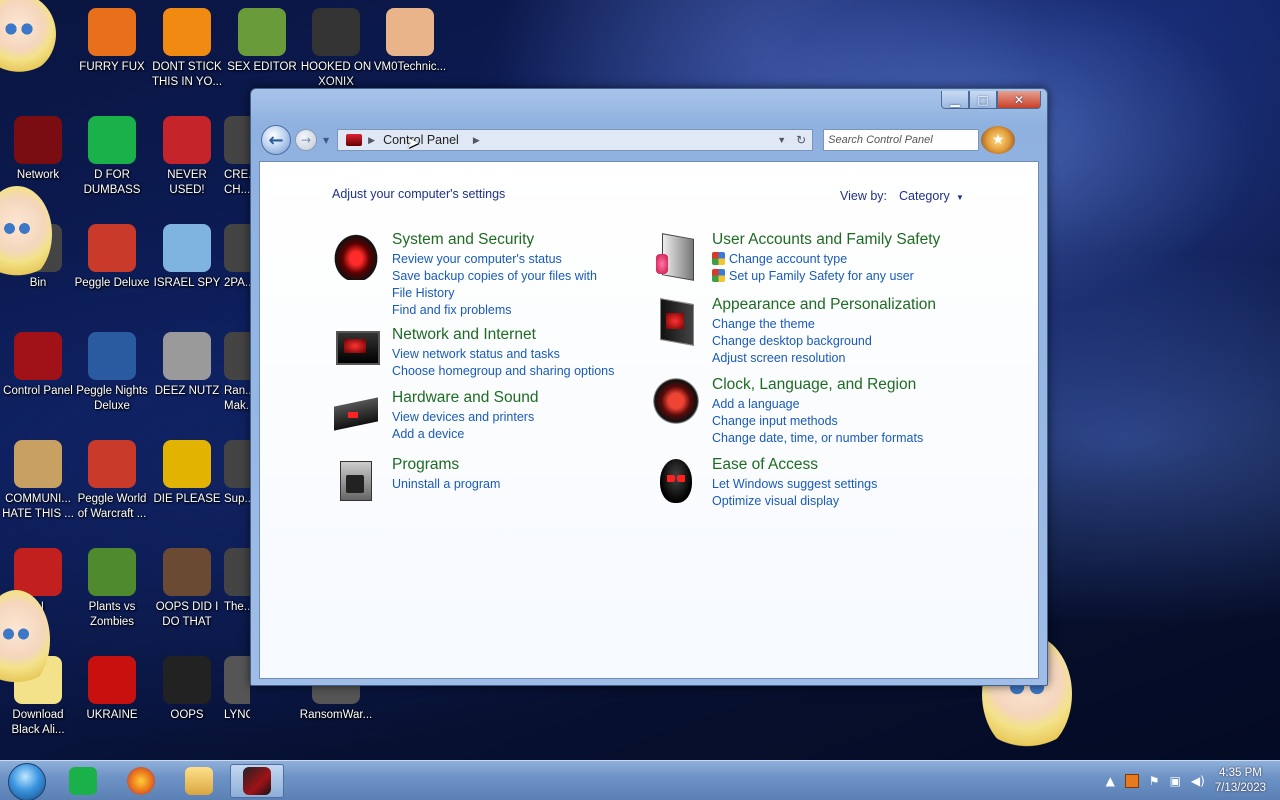 This screenshot has width=1280, height=800. What do you see at coordinates (1175, 781) in the screenshot?
I see `network-tray-icon: ▣` at bounding box center [1175, 781].